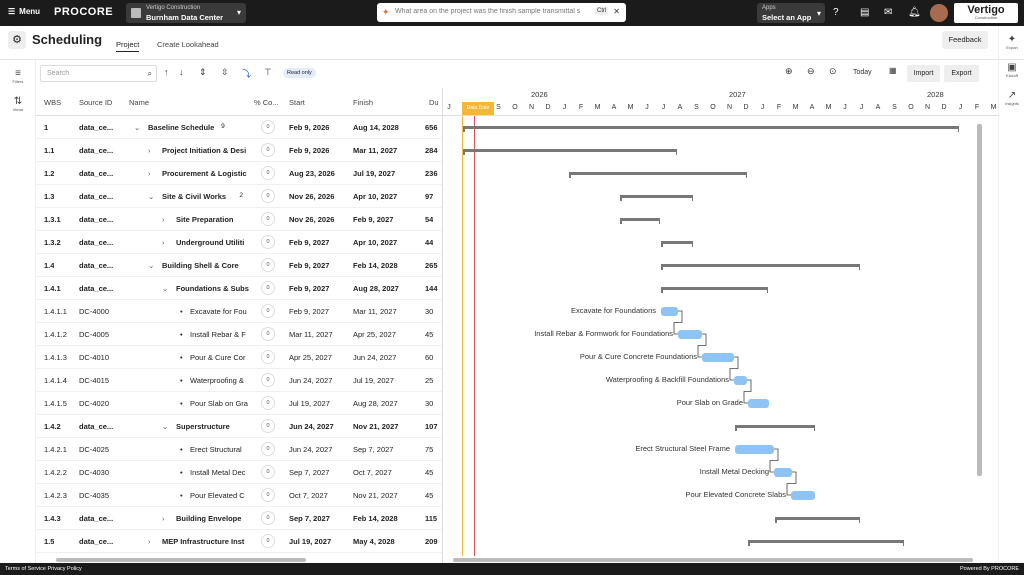 This screenshot has width=1024, height=575. I want to click on calendar-icon: ▦, so click(893, 70).